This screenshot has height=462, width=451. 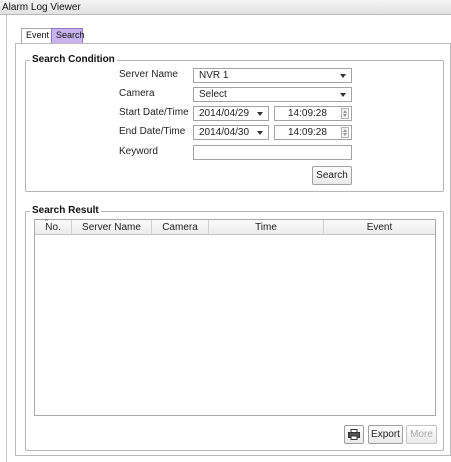 I want to click on window-title: Alarm Log Viewer, so click(x=225, y=7).